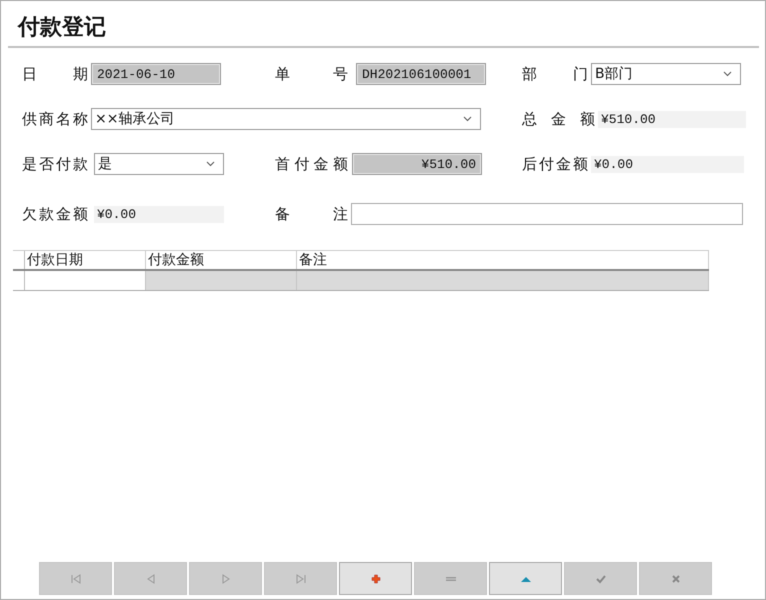 The image size is (766, 600). What do you see at coordinates (156, 74) in the screenshot?
I see `readonly-field: 2021-06-10` at bounding box center [156, 74].